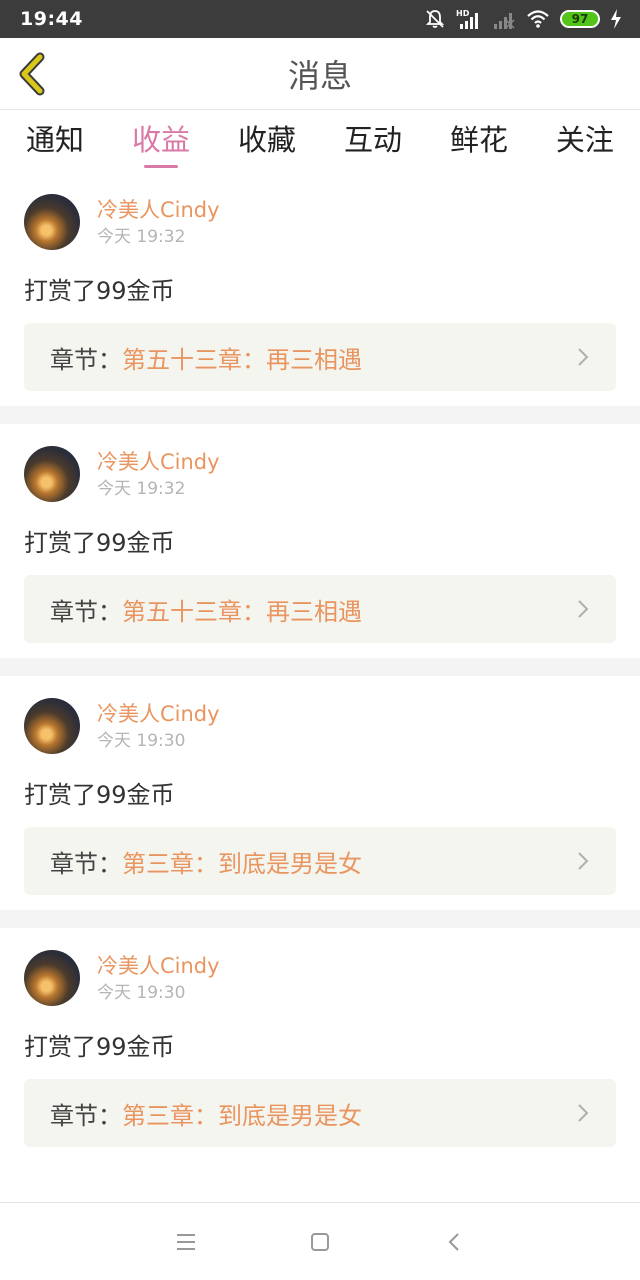 The width and height of the screenshot is (640, 1280). I want to click on tab-flowers: 鲜花, so click(479, 145).